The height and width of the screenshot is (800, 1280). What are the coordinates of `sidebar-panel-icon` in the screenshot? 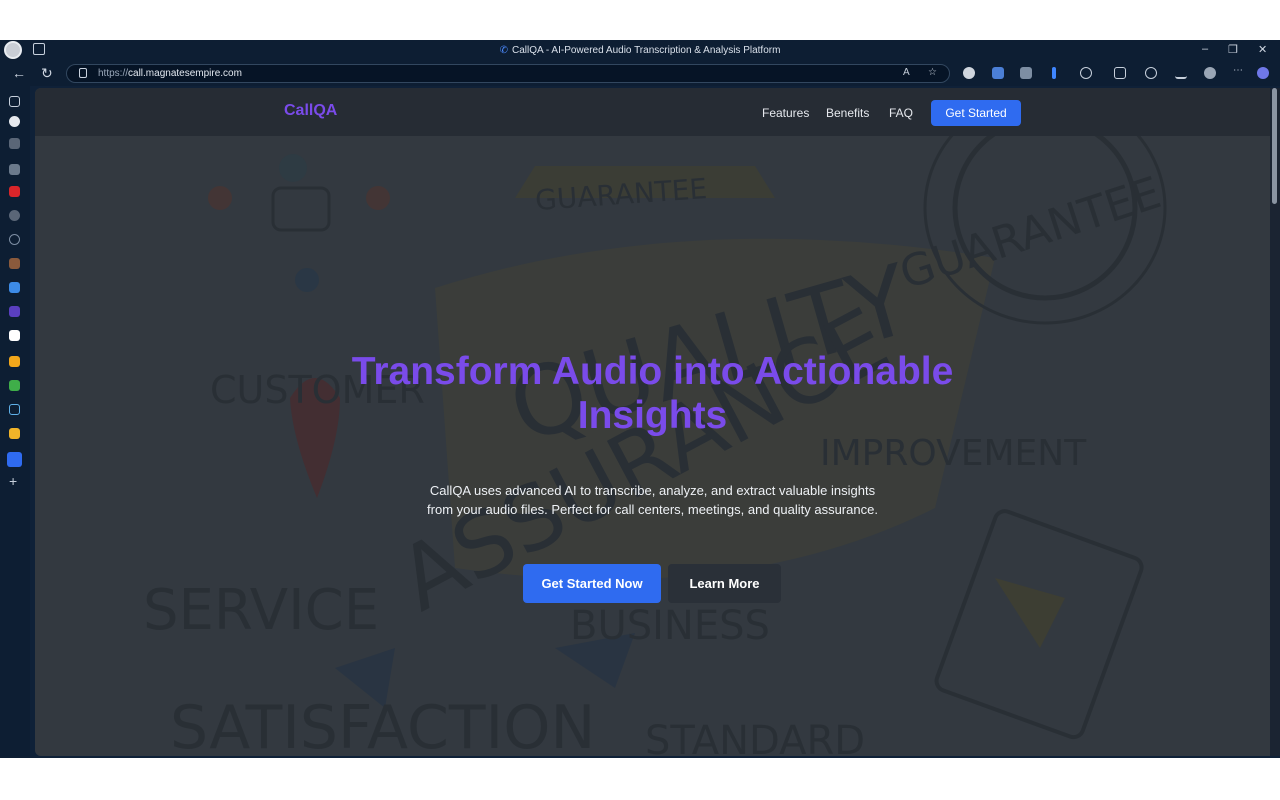 It's located at (14, 101).